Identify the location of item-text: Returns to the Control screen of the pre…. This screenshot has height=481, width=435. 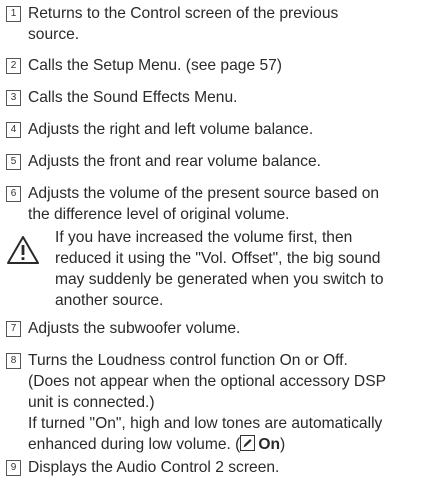
(229, 24).